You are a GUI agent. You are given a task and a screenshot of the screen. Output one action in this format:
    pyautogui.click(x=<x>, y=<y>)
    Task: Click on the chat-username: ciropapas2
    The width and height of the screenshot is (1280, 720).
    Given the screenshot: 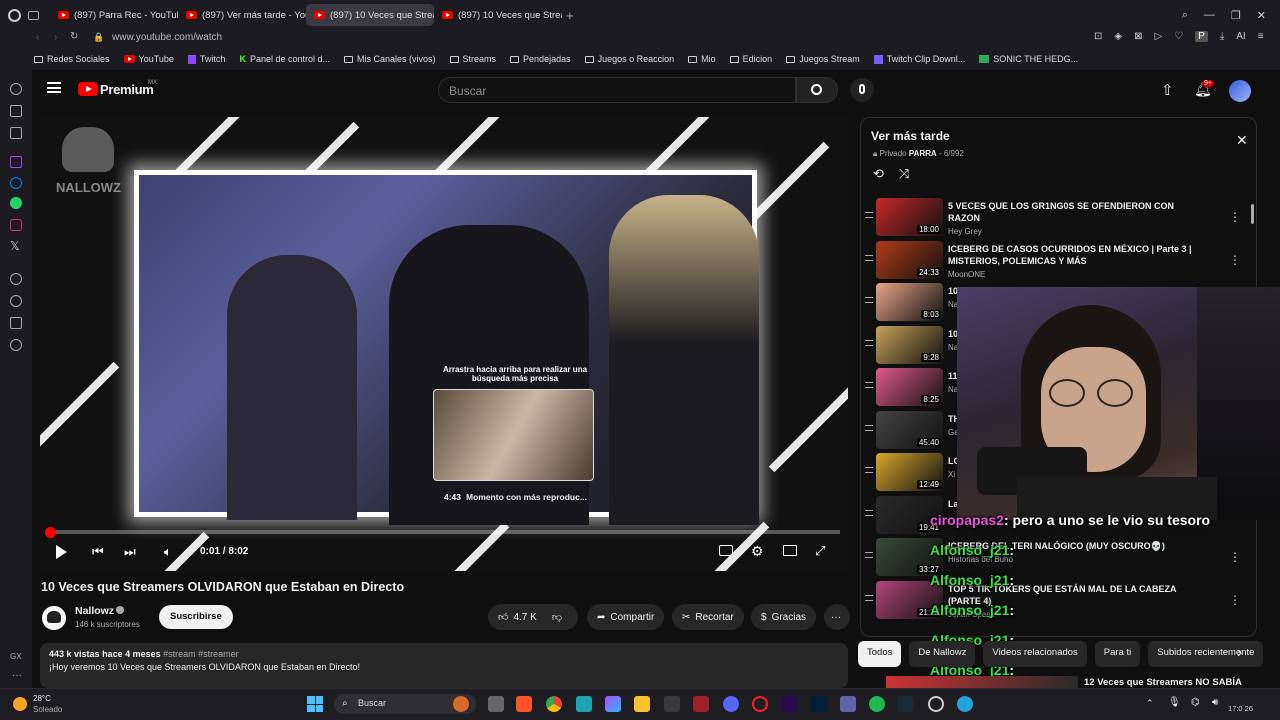 What is the action you would take?
    pyautogui.click(x=967, y=520)
    